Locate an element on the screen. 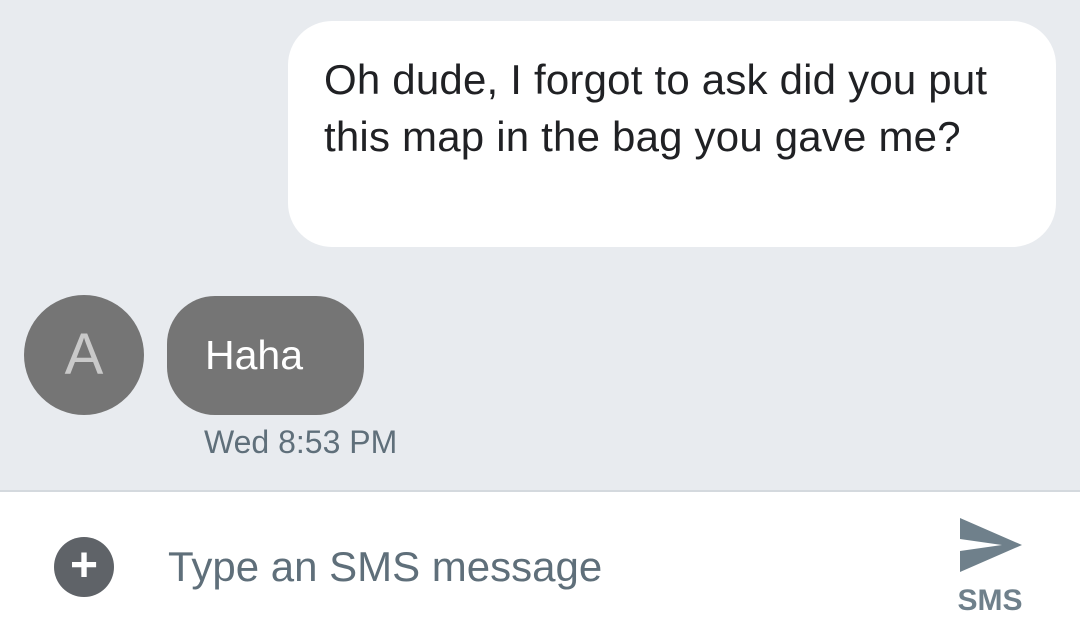 Image resolution: width=1080 pixels, height=629 pixels. send-sms-button: SMS is located at coordinates (990, 567).